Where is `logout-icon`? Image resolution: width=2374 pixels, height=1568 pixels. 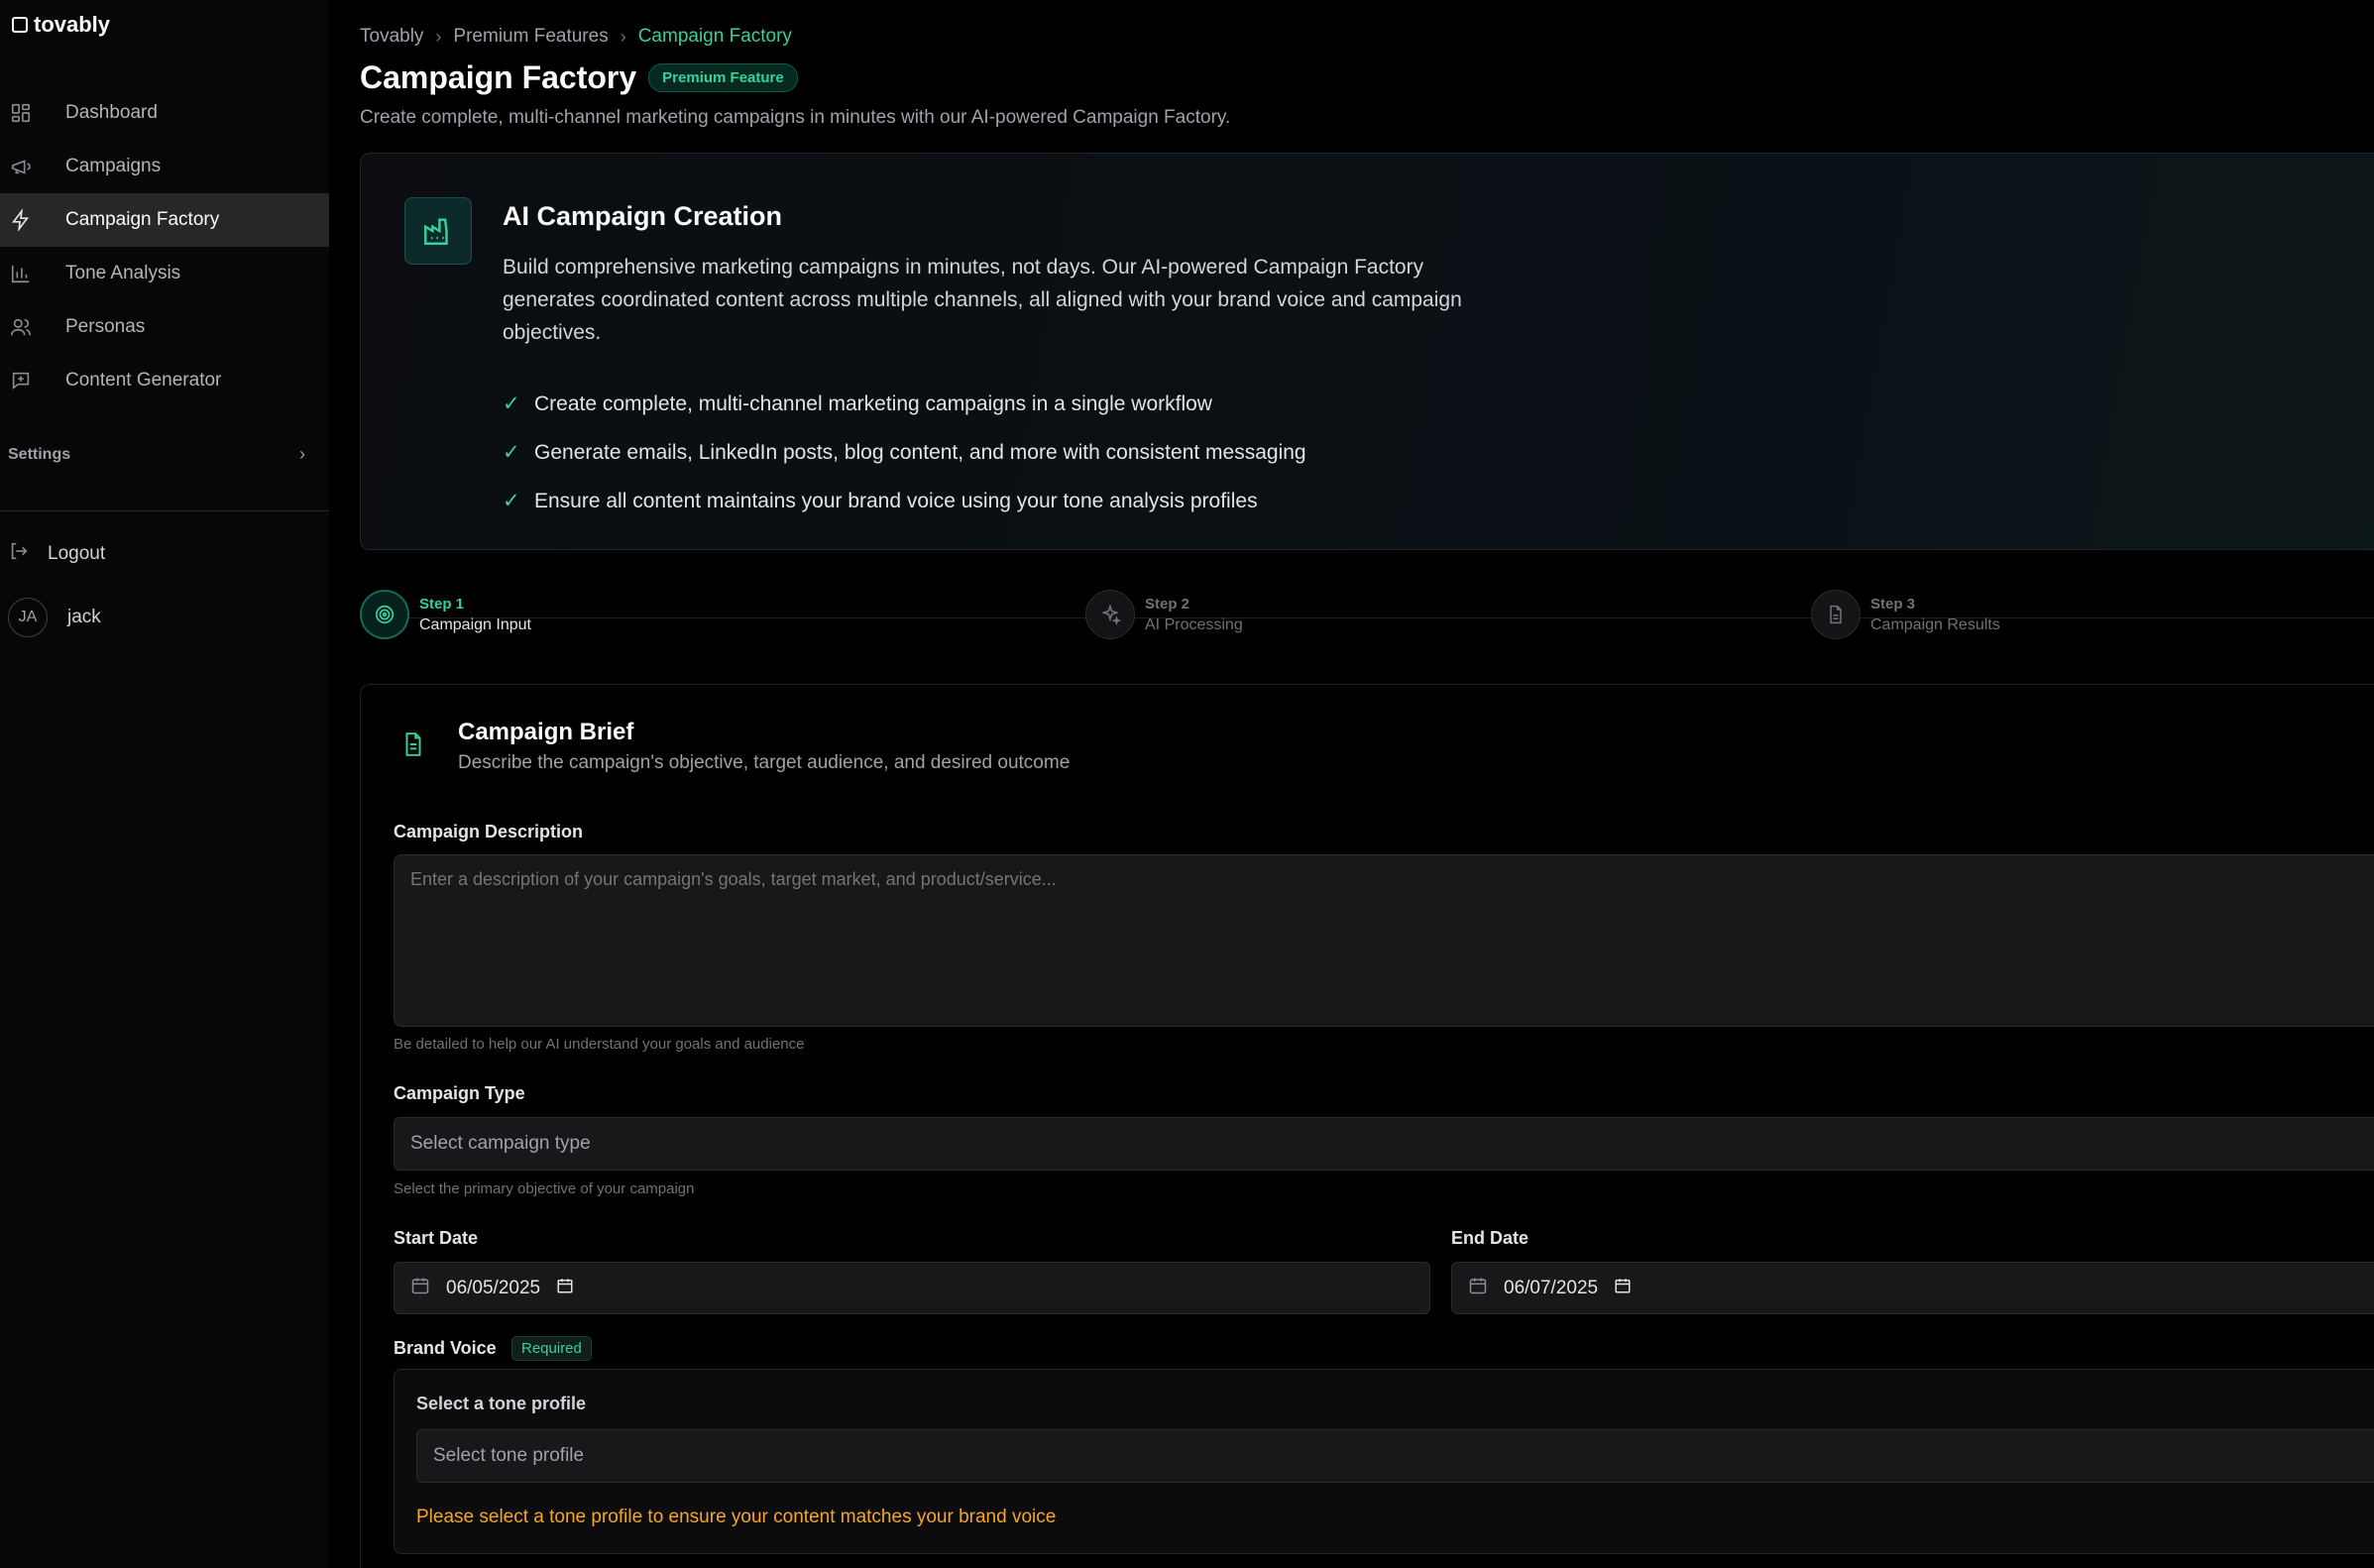
logout-icon is located at coordinates (19, 554).